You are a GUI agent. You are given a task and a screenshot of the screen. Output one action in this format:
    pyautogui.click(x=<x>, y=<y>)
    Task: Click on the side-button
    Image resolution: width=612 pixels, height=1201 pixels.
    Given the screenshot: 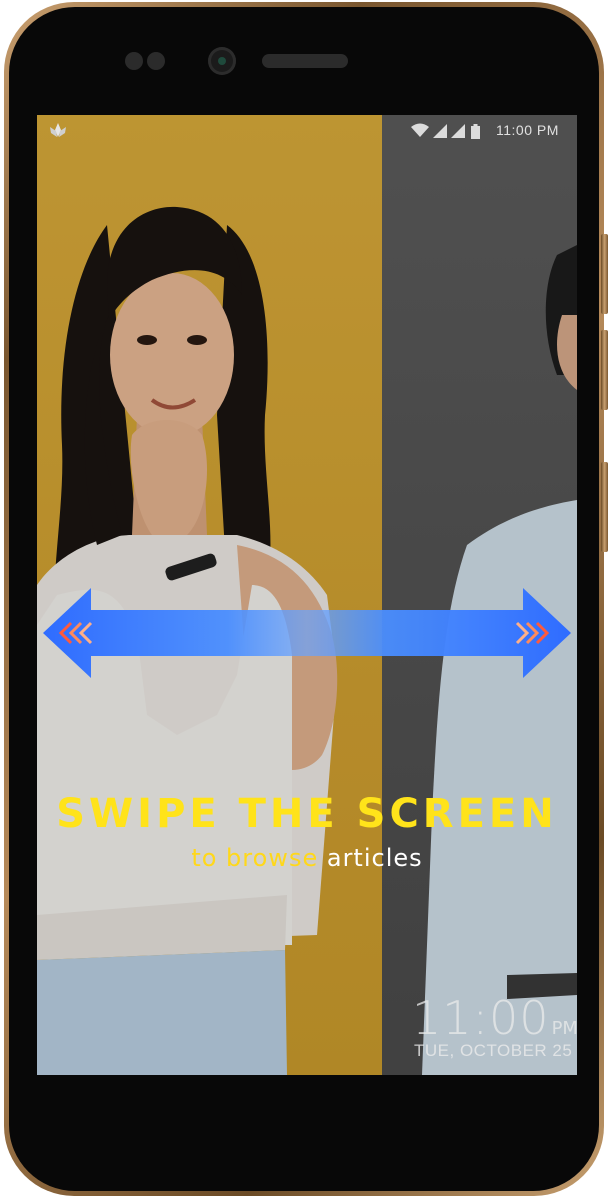 What is the action you would take?
    pyautogui.click(x=604, y=507)
    